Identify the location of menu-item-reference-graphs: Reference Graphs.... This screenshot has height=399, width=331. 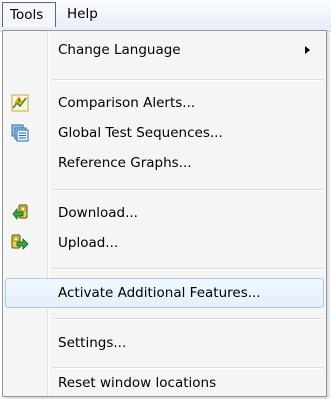
(164, 163).